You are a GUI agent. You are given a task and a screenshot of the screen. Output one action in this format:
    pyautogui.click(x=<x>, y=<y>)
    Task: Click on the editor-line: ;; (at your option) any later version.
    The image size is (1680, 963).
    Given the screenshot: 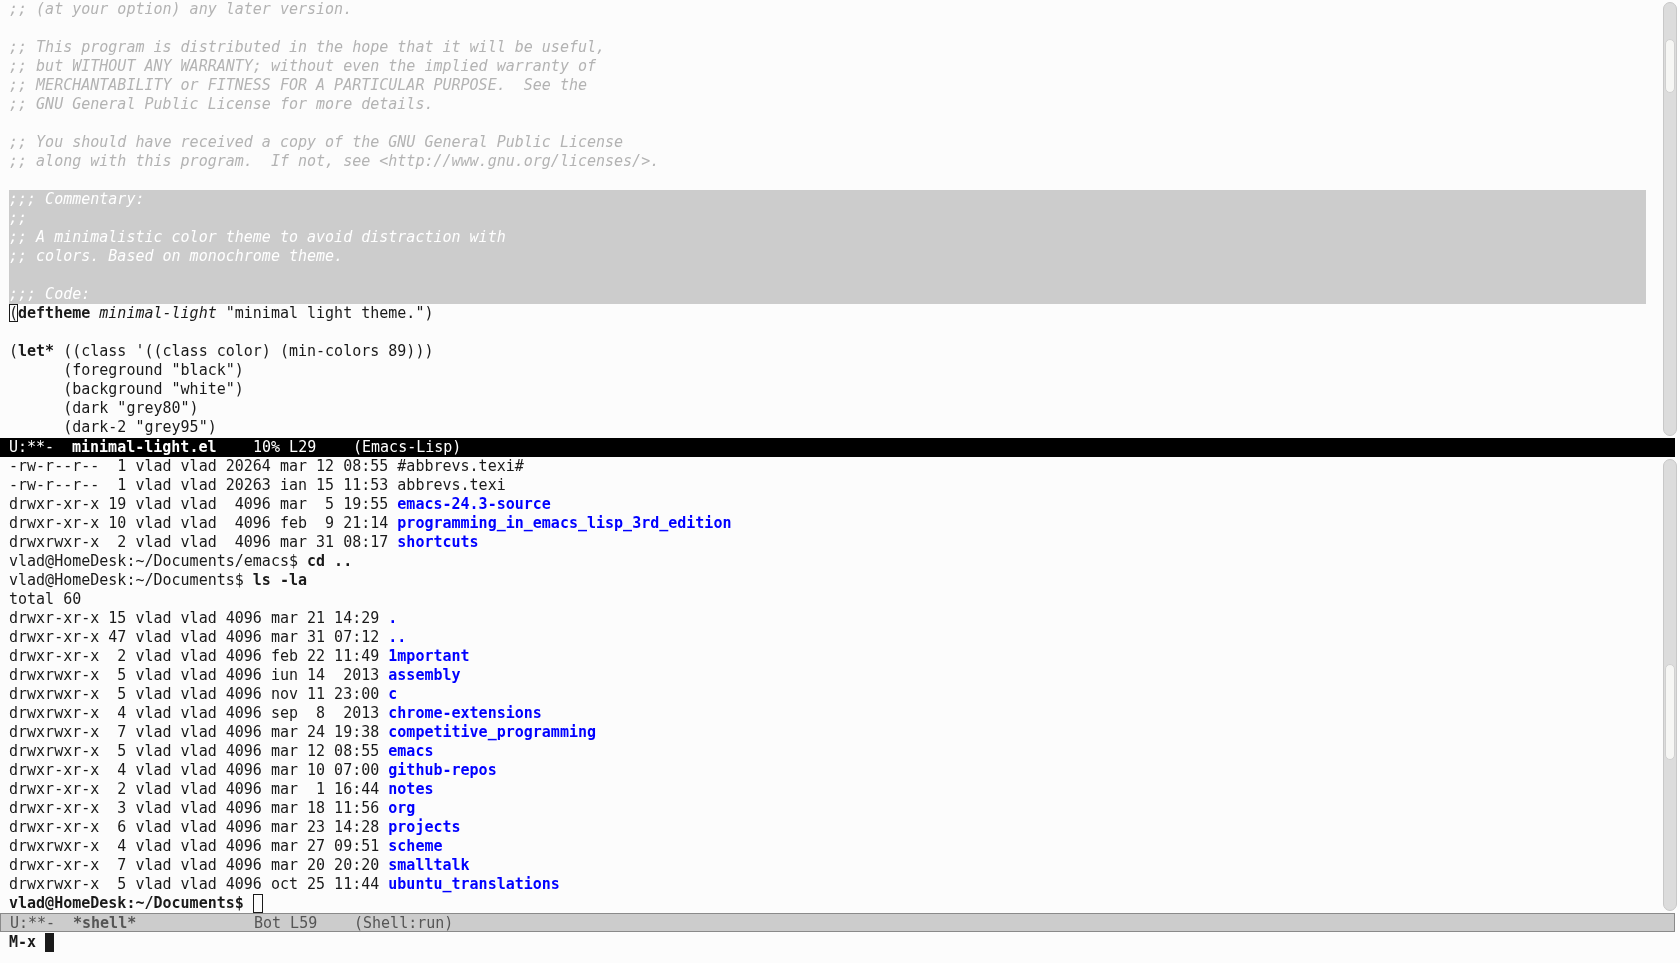 What is the action you would take?
    pyautogui.click(x=181, y=9)
    